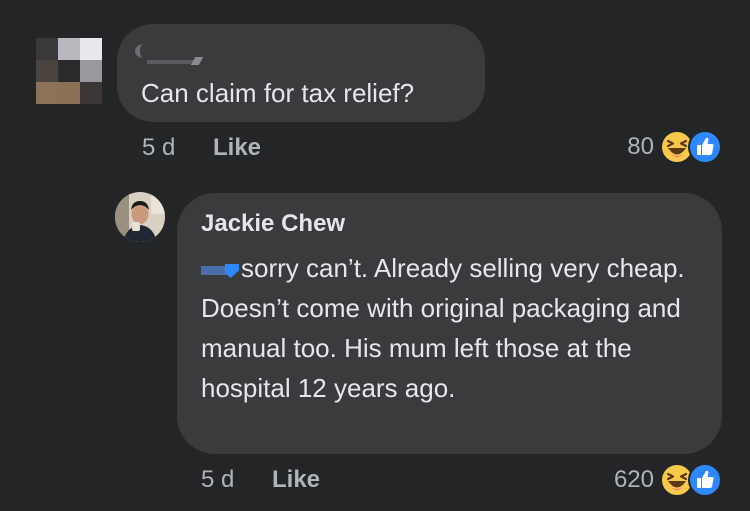 The height and width of the screenshot is (511, 750). I want to click on reaction-count: 620, so click(633, 479).